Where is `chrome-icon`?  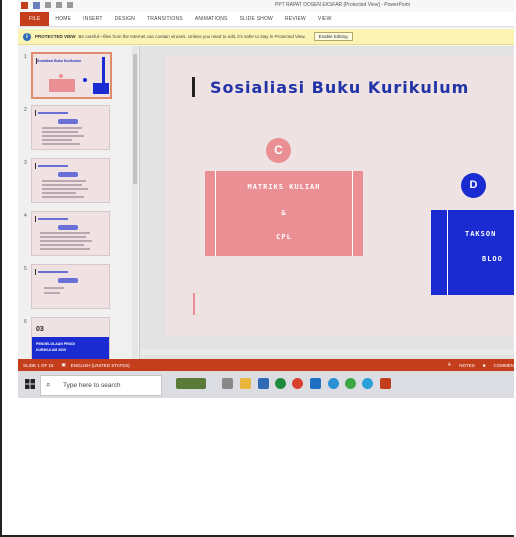 chrome-icon is located at coordinates (297, 383).